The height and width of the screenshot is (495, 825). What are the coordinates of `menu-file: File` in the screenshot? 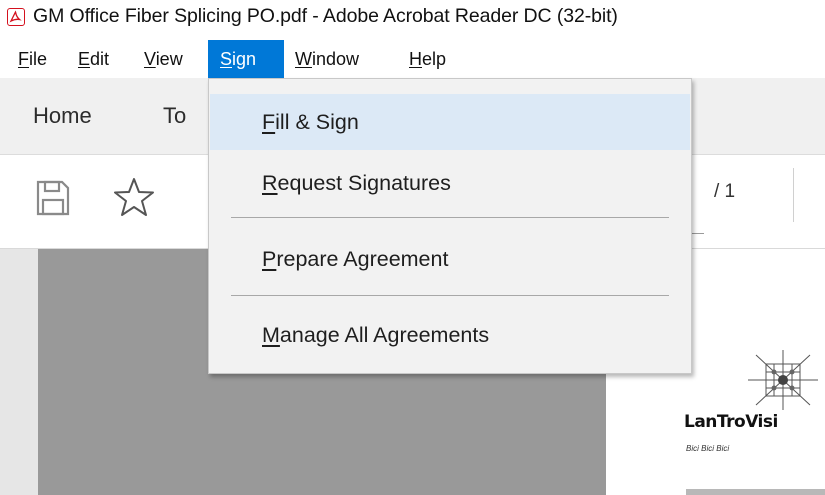 It's located at (32, 59).